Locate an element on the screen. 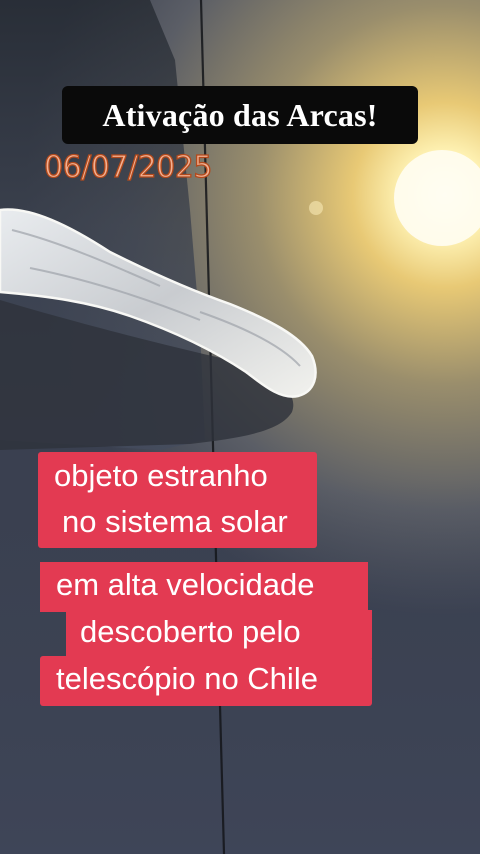 This screenshot has width=480, height=854. caption-bottom-line2: descoberto pelo is located at coordinates (190, 631).